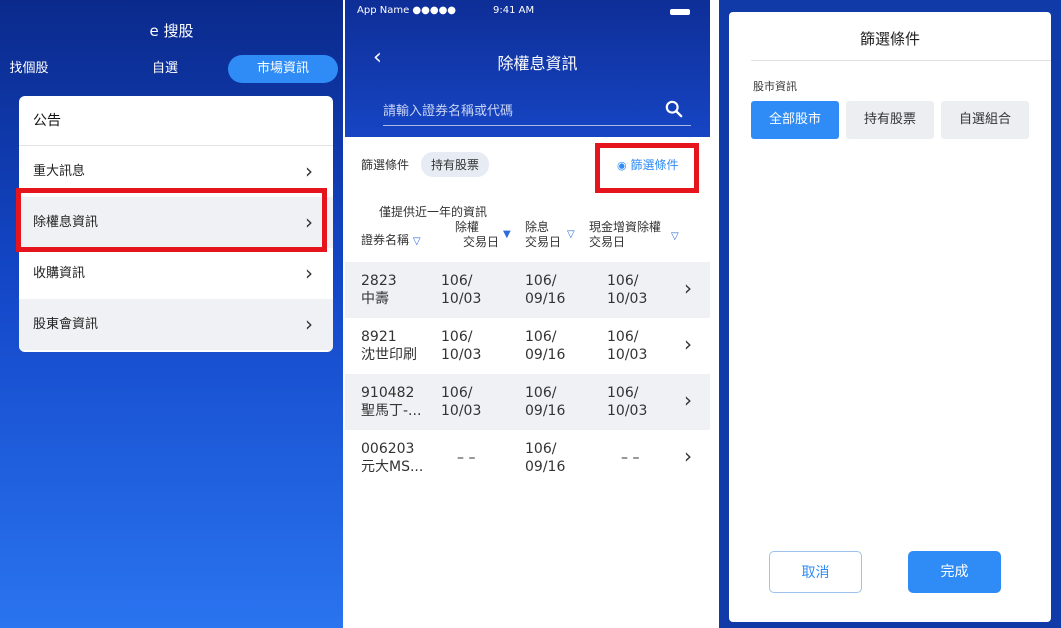  I want to click on table-row: 2823 中壽 106/10/03 106/09/16 106/10/03 ›, so click(527, 290).